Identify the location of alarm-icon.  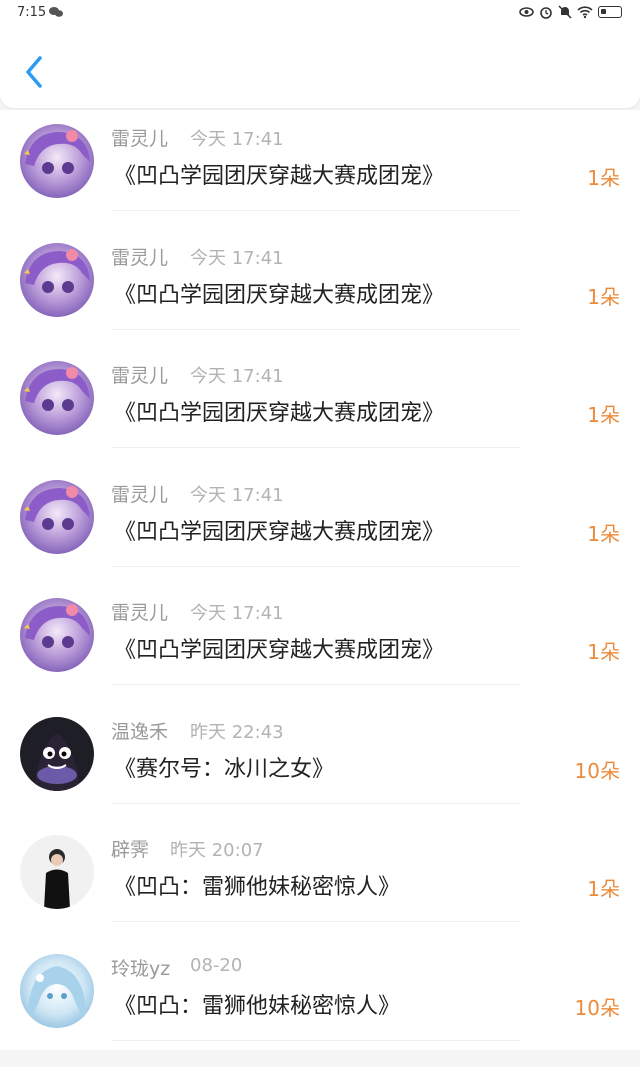
(546, 13).